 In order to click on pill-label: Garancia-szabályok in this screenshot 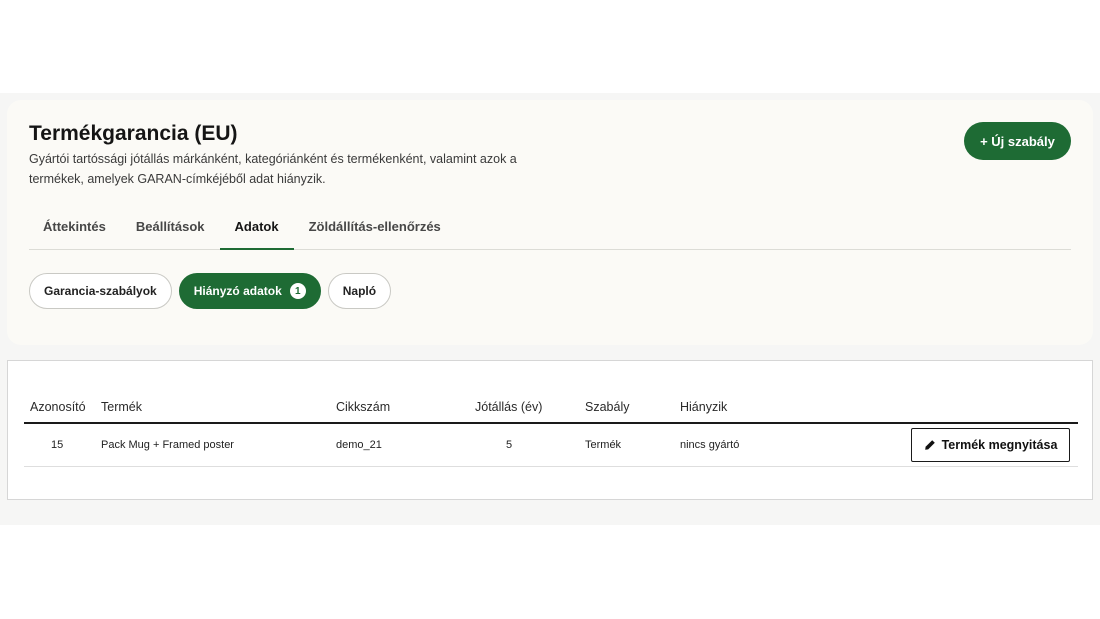, I will do `click(100, 291)`.